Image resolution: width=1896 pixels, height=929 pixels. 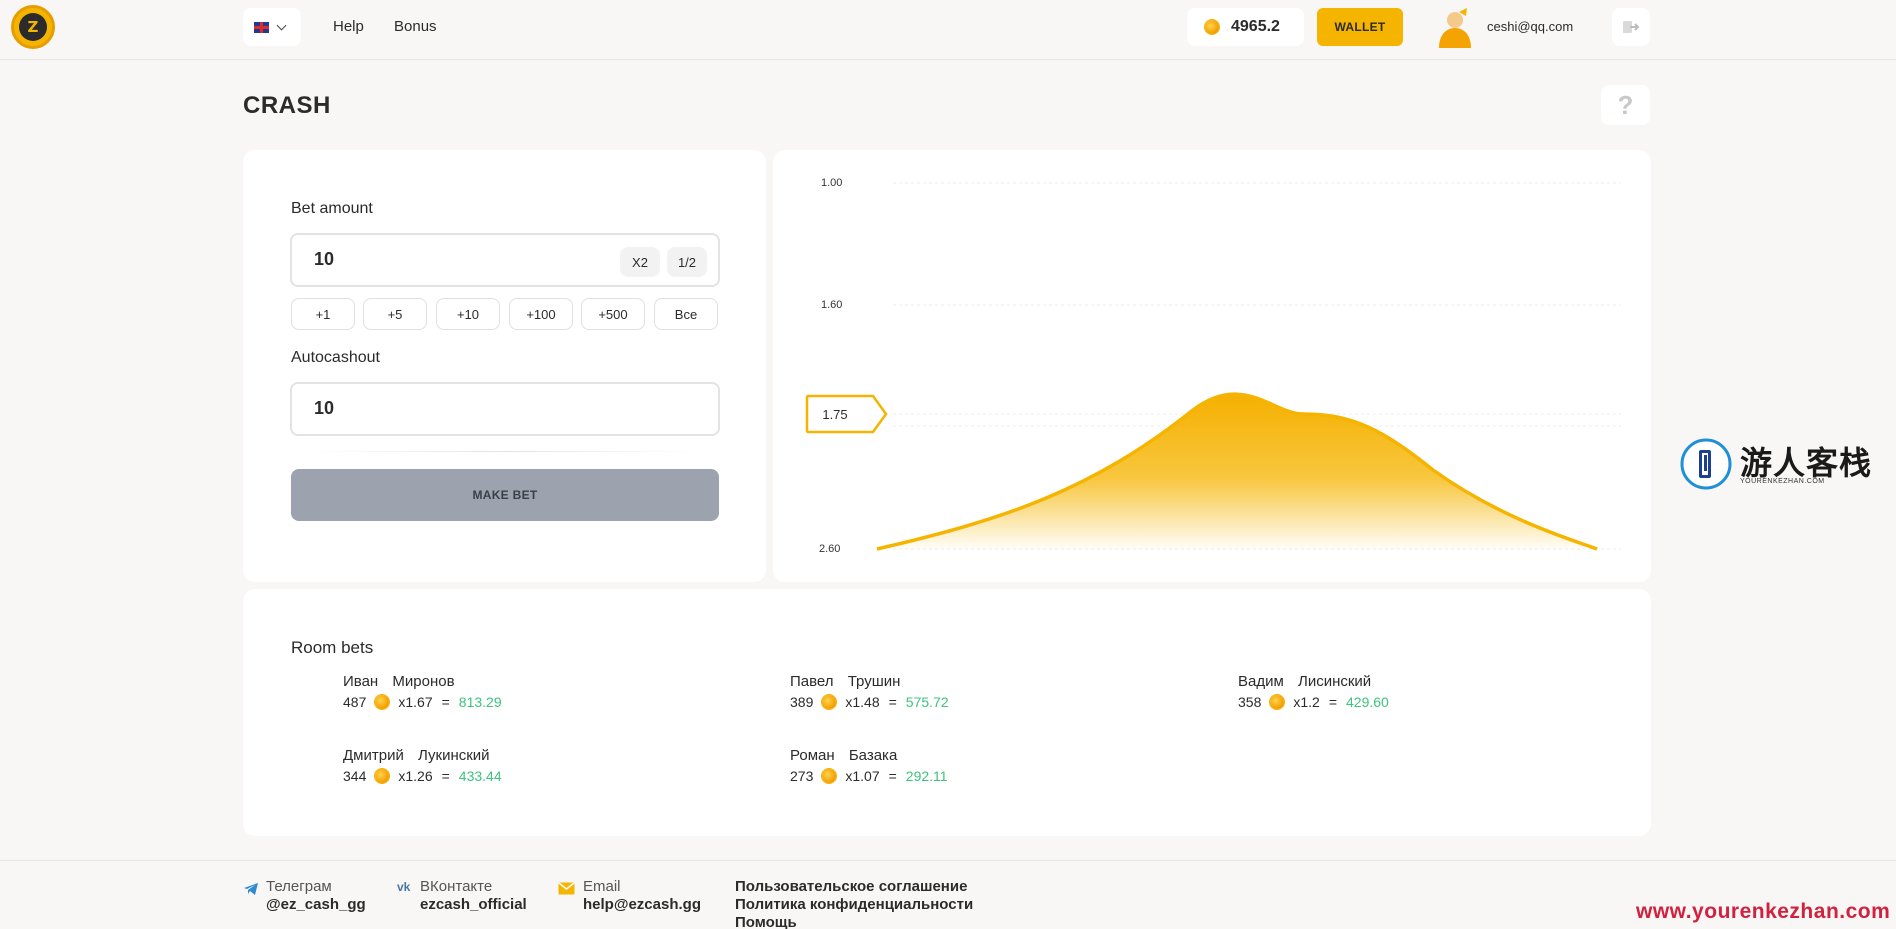 I want to click on logout-icon, so click(x=1631, y=27).